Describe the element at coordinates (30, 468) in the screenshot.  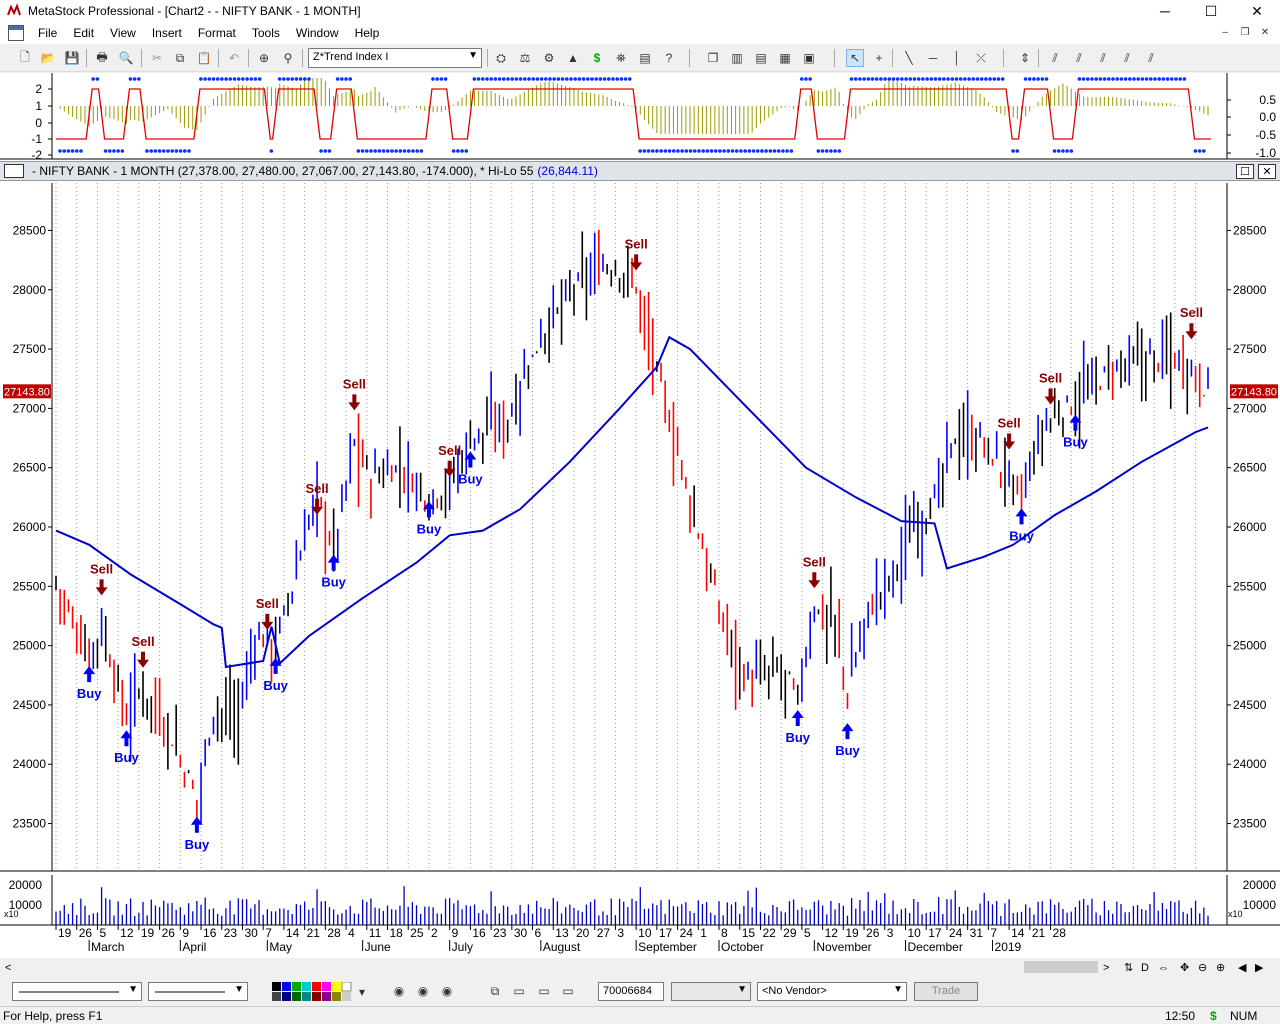
I see `price-tick-label-left: 26500` at that location.